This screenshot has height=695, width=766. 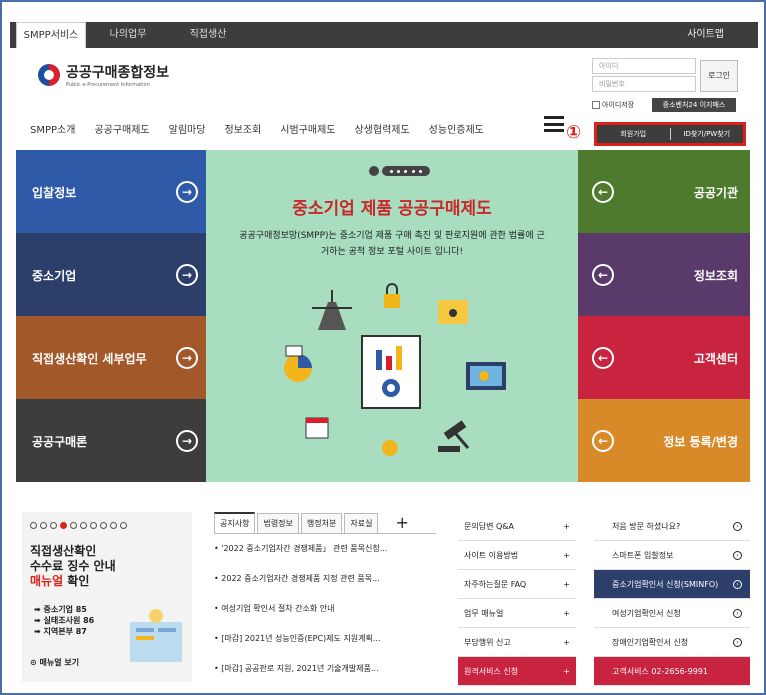 What do you see at coordinates (554, 124) in the screenshot?
I see `menu-icon` at bounding box center [554, 124].